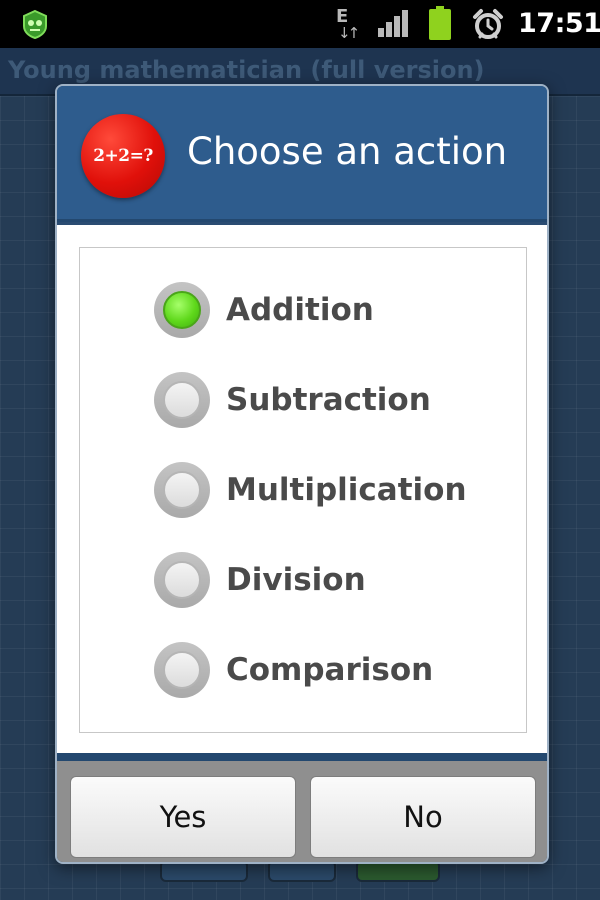 The height and width of the screenshot is (900, 600). I want to click on radio-label: Comparison, so click(330, 670).